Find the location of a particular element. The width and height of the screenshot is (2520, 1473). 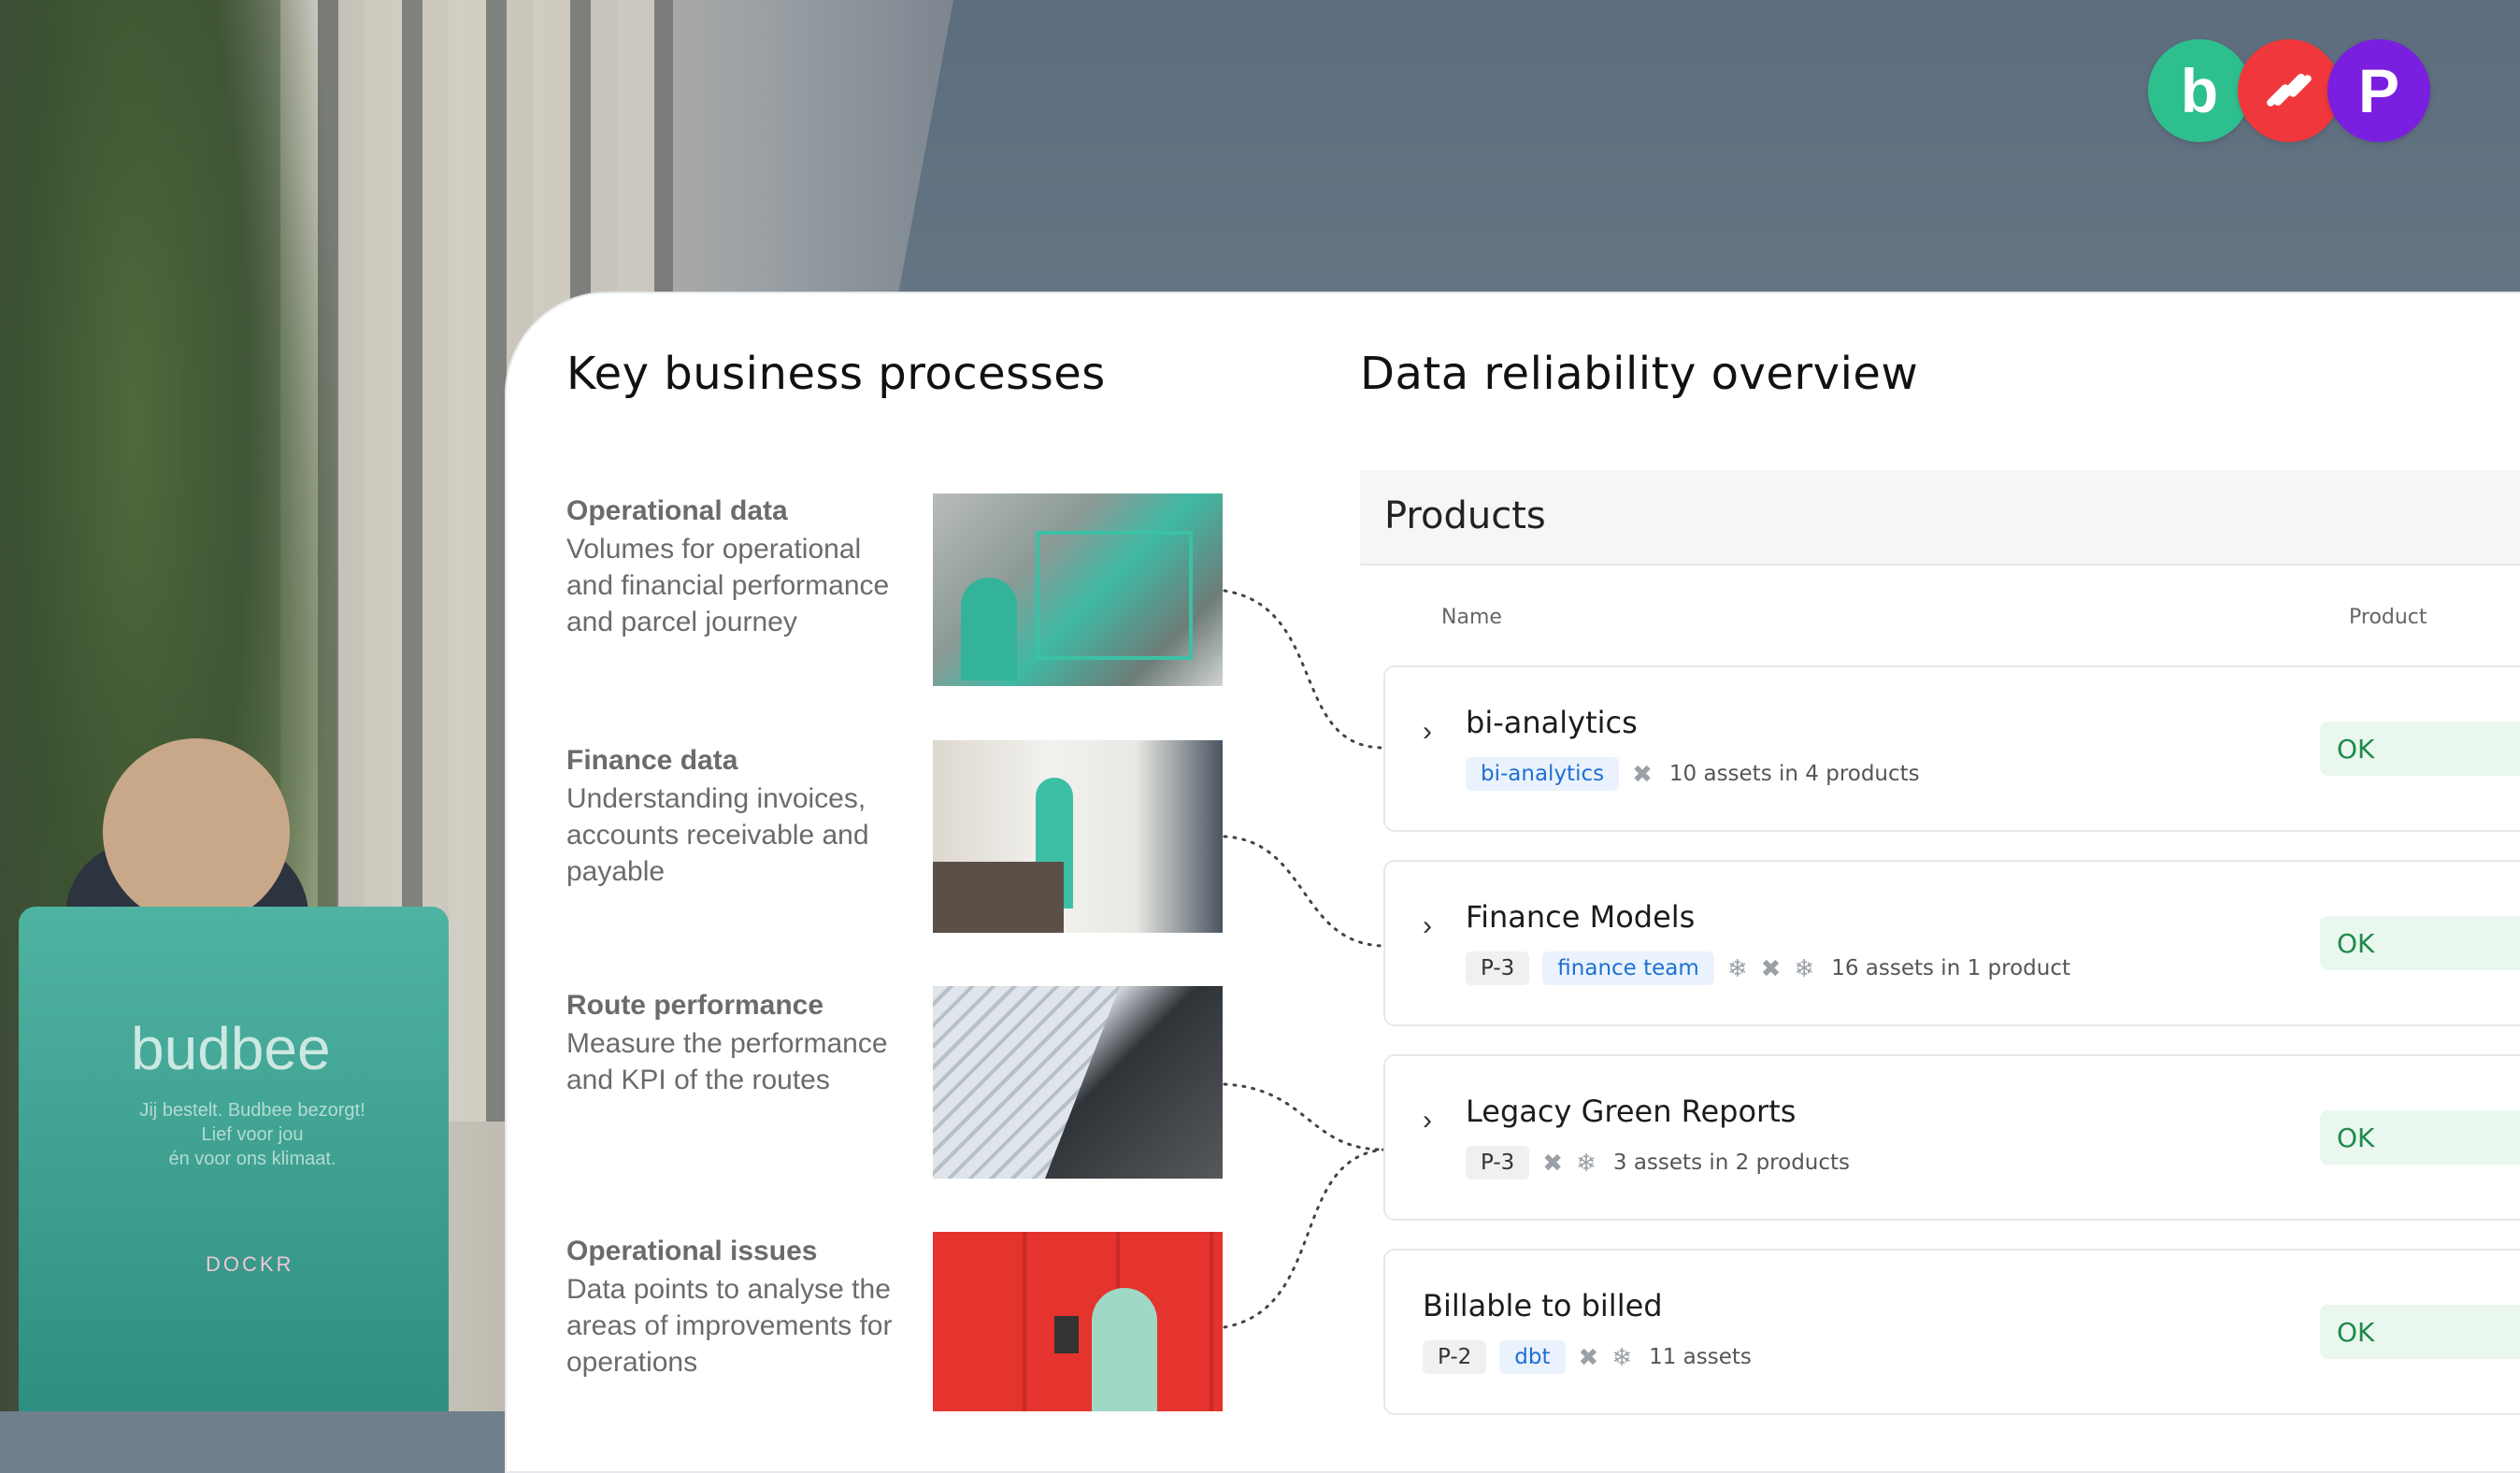

product-name: Finance Models is located at coordinates (1581, 917).